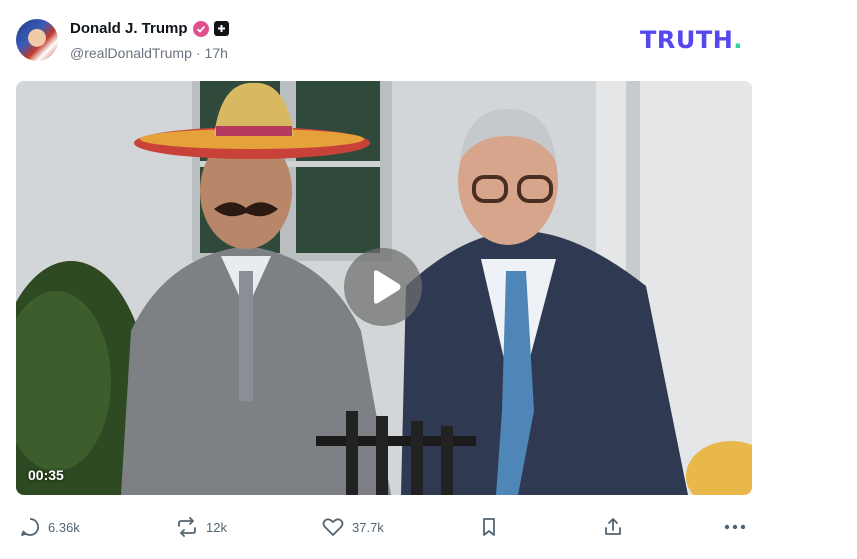  What do you see at coordinates (46, 475) in the screenshot?
I see `video-duration: 00:35` at bounding box center [46, 475].